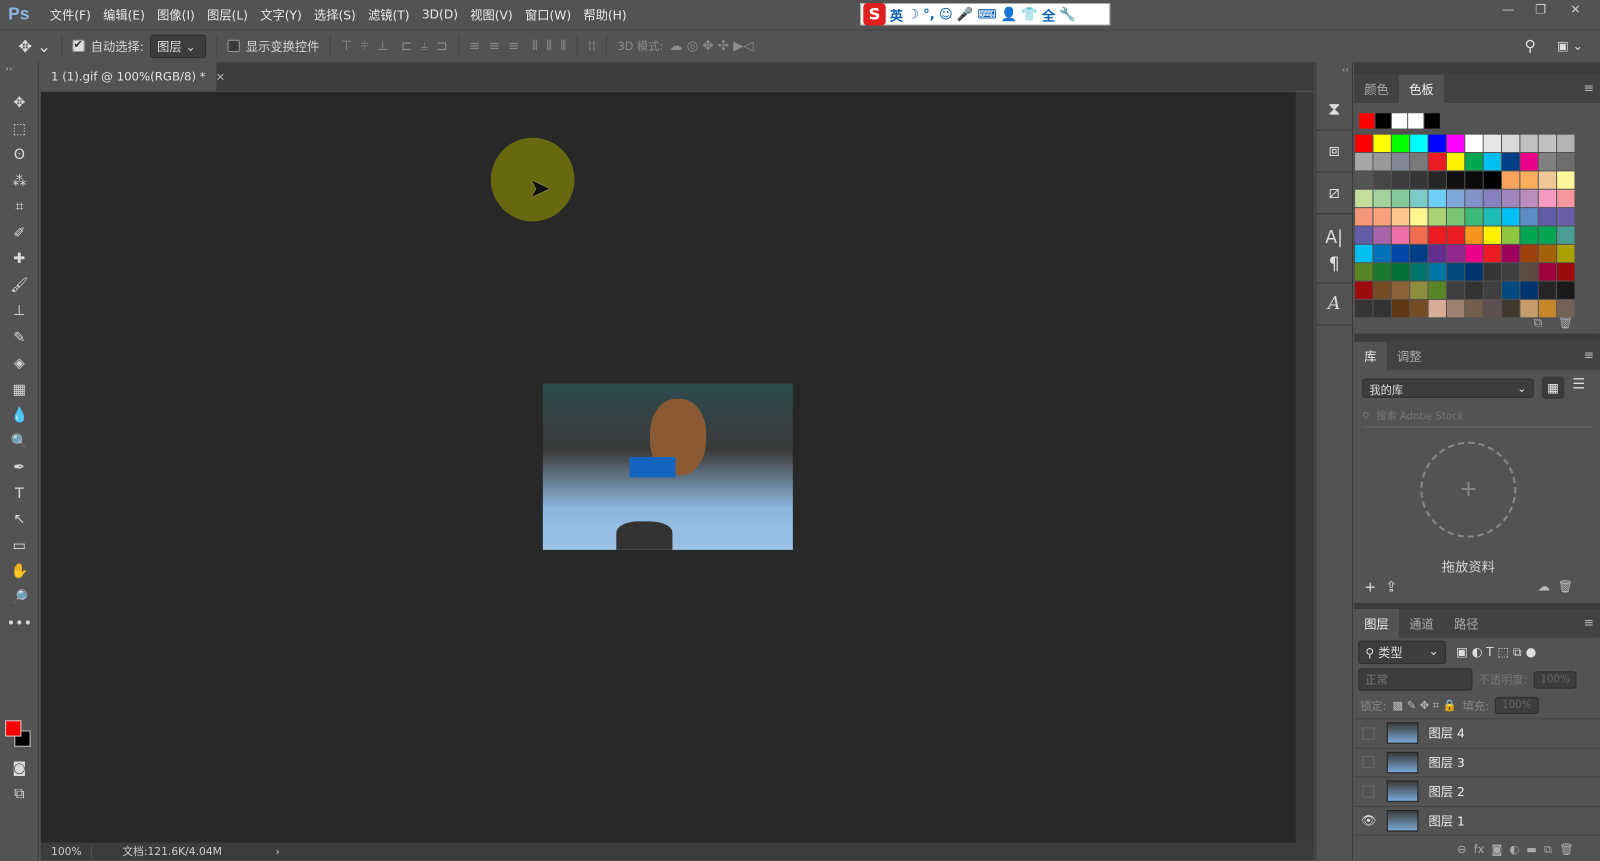 This screenshot has width=1600, height=861. What do you see at coordinates (19, 442) in the screenshot?
I see `dodge-tool-icon: 🔍` at bounding box center [19, 442].